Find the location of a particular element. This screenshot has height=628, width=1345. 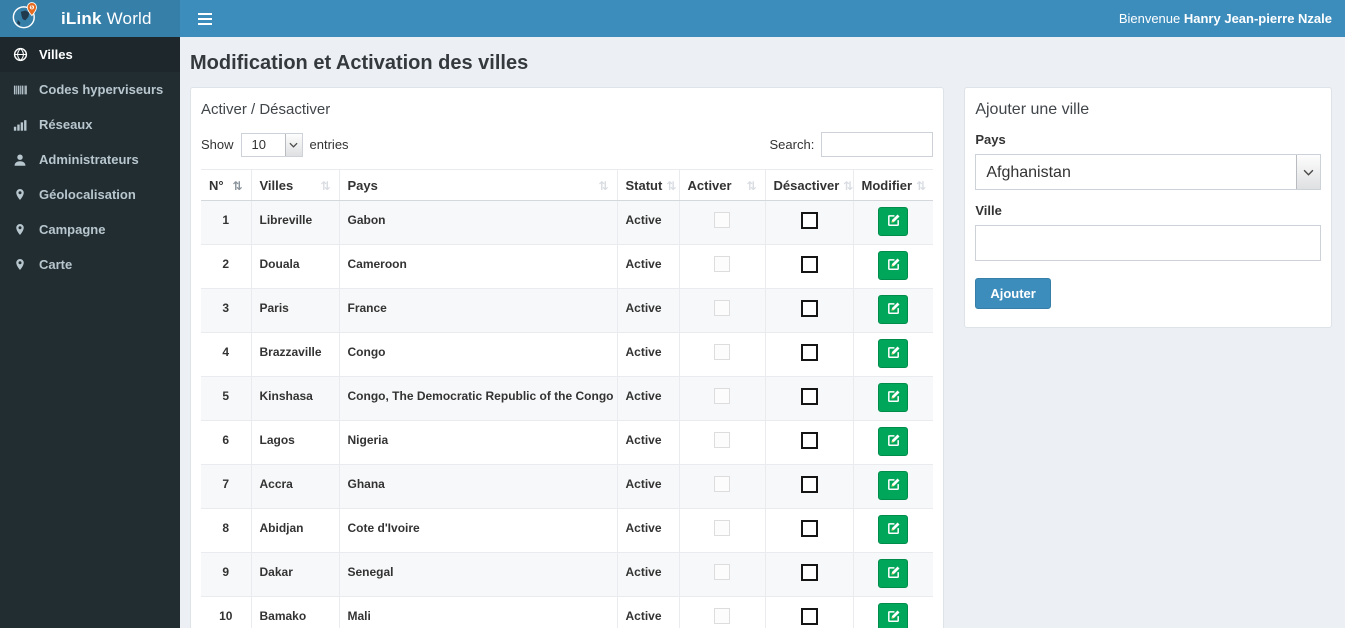

brand-logo: $ iLink World is located at coordinates (90, 18).